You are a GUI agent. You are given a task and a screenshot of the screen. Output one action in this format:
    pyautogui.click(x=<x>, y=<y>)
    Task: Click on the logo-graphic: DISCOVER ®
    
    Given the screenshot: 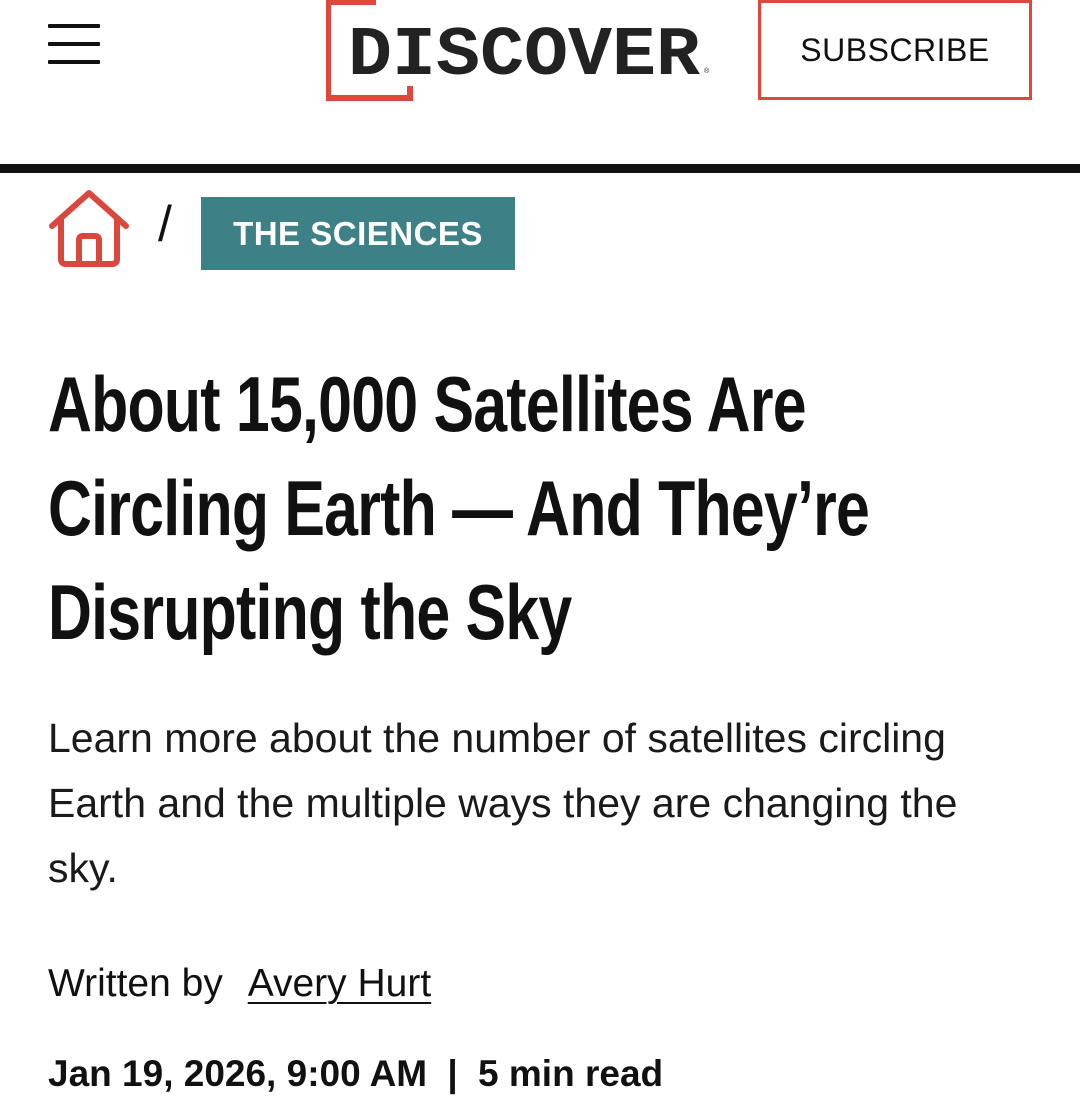 What is the action you would take?
    pyautogui.click(x=518, y=50)
    